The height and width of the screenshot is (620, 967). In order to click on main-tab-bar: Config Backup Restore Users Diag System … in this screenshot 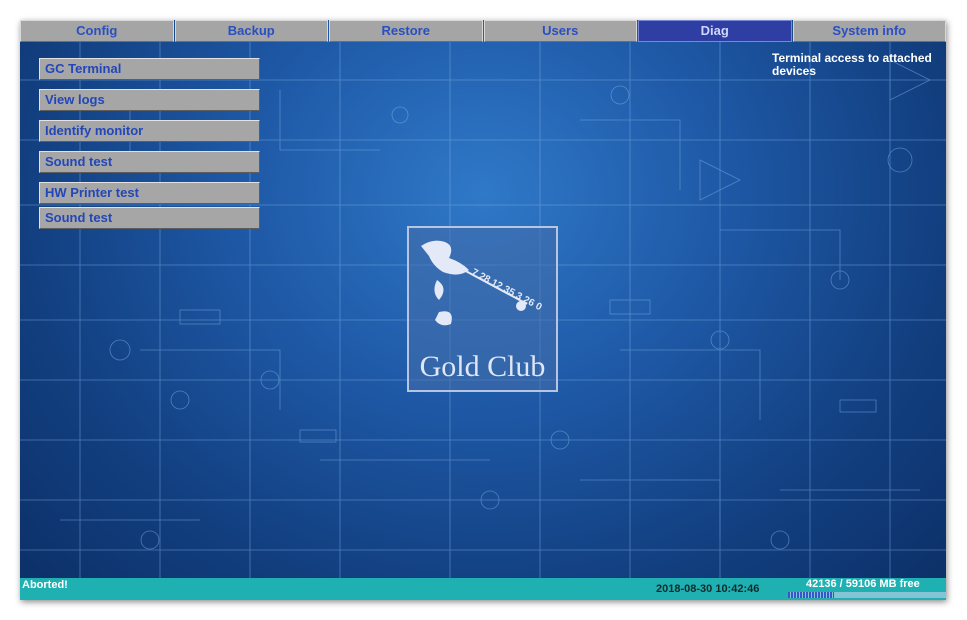, I will do `click(483, 31)`.